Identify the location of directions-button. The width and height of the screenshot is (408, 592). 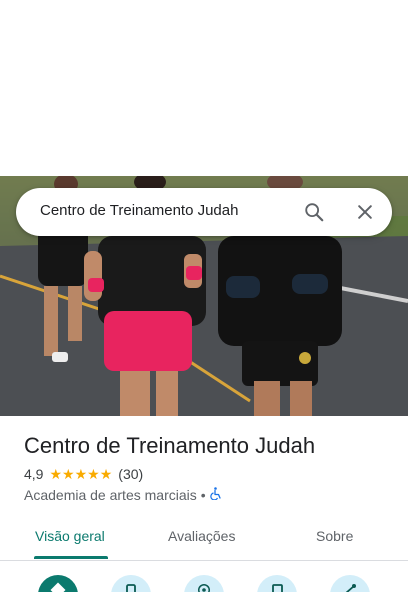
(58, 583).